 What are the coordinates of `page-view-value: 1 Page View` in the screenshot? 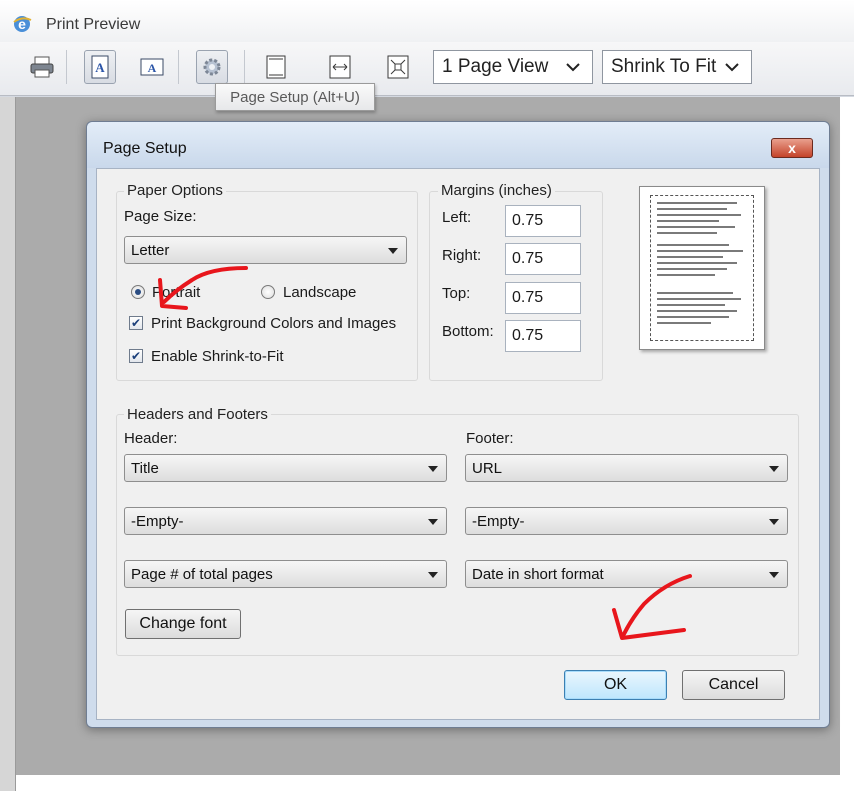 It's located at (495, 66).